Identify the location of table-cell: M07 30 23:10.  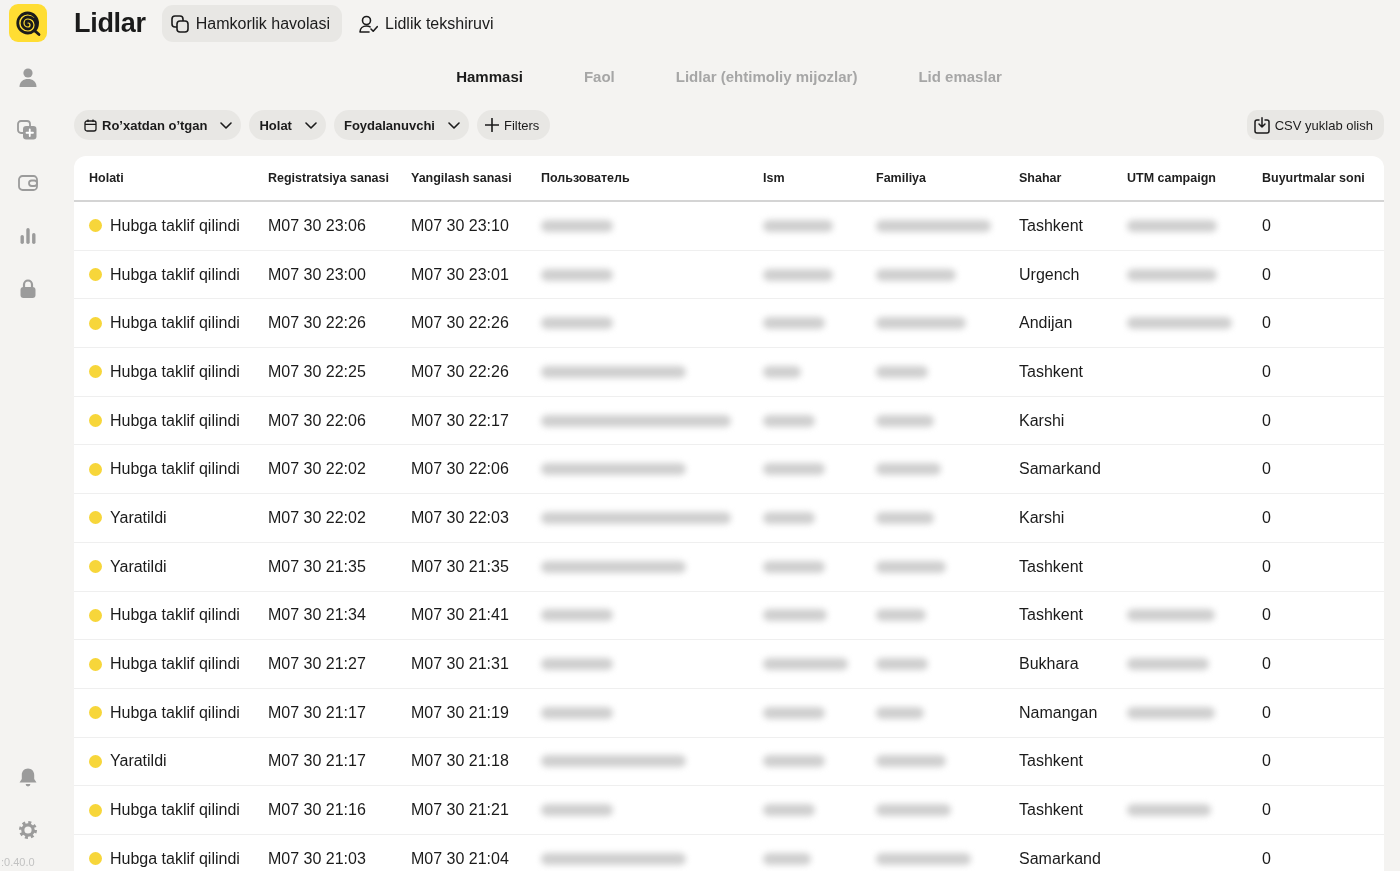
(461, 226).